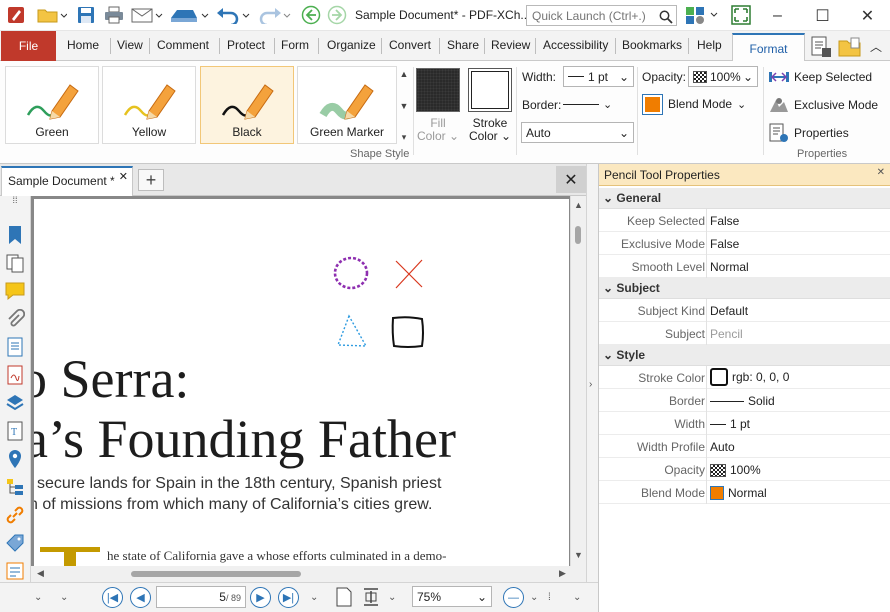  I want to click on close-panel-icon: ✕, so click(881, 172).